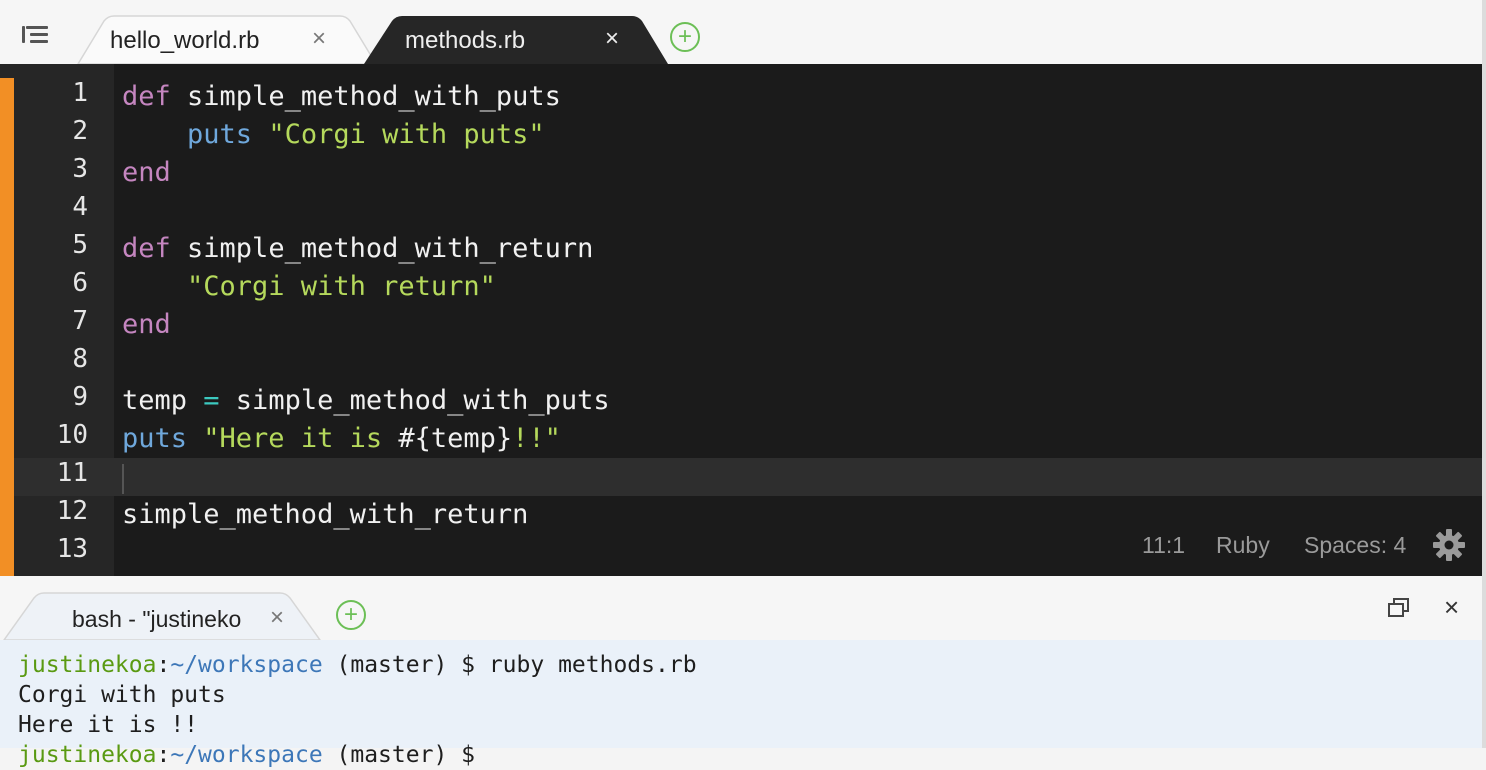 The image size is (1486, 770). What do you see at coordinates (72, 511) in the screenshot?
I see `line-number: 12` at bounding box center [72, 511].